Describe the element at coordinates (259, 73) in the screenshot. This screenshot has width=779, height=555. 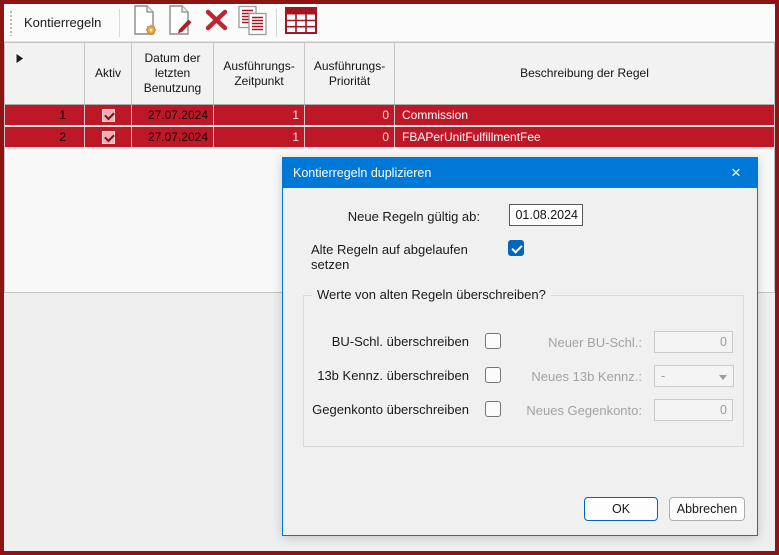
I see `column-header-zeitpunkt: Ausführungs-Zeitpunkt` at that location.